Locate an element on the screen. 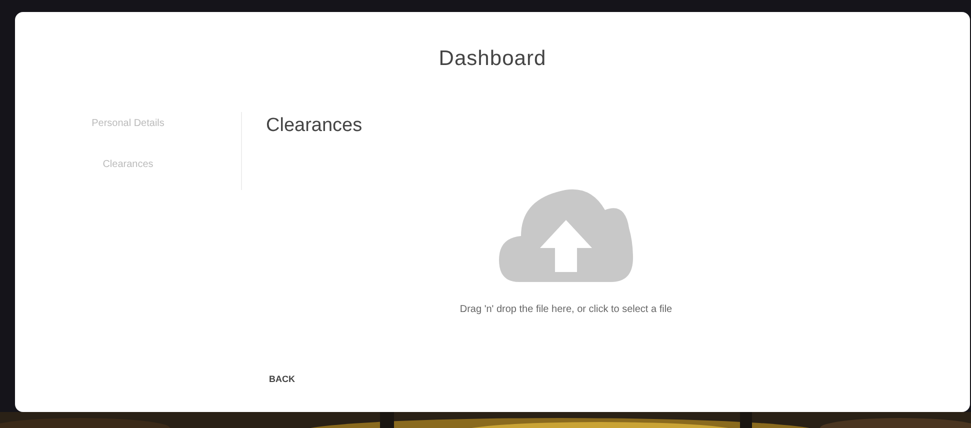  dropzone-hint: Drag 'n' drop the file here, or click to select a file is located at coordinates (566, 310).